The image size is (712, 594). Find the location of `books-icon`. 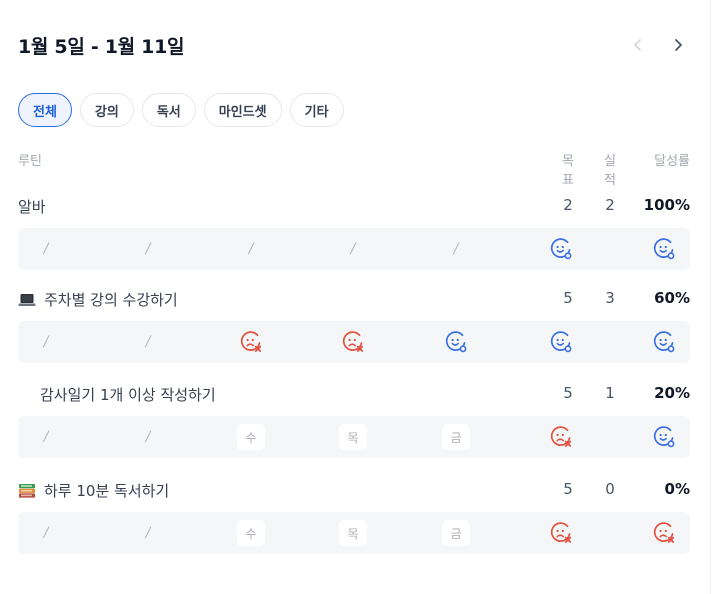

books-icon is located at coordinates (27, 490).